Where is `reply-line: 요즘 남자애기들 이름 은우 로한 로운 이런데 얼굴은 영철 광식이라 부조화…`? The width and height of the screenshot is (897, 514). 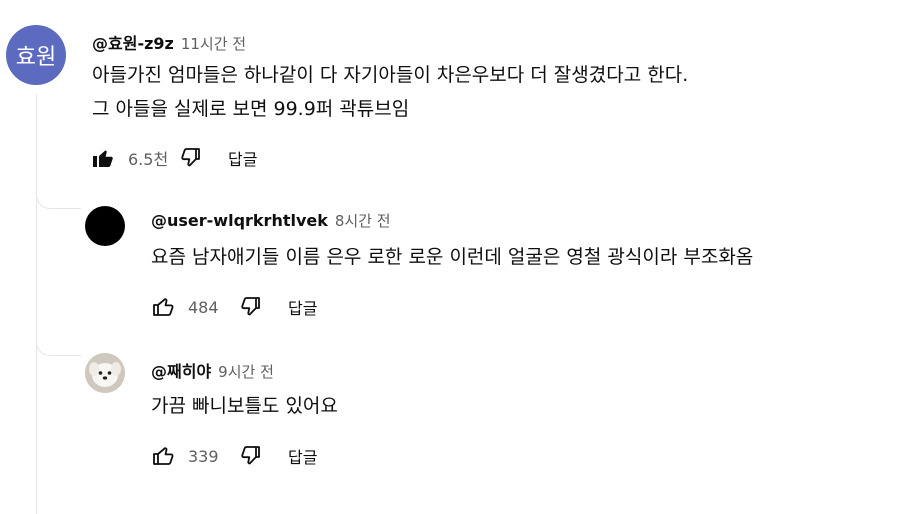
reply-line: 요즘 남자애기들 이름 은우 로한 로운 이런데 얼굴은 영철 광식이라 부조화… is located at coordinates (452, 257).